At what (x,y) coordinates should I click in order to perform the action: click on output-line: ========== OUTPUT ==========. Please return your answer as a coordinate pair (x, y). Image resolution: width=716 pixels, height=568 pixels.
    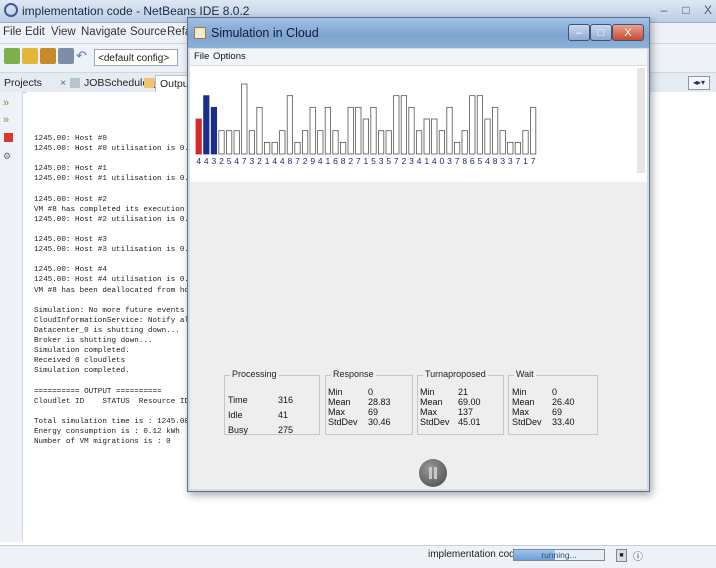
    Looking at the image, I should click on (98, 391).